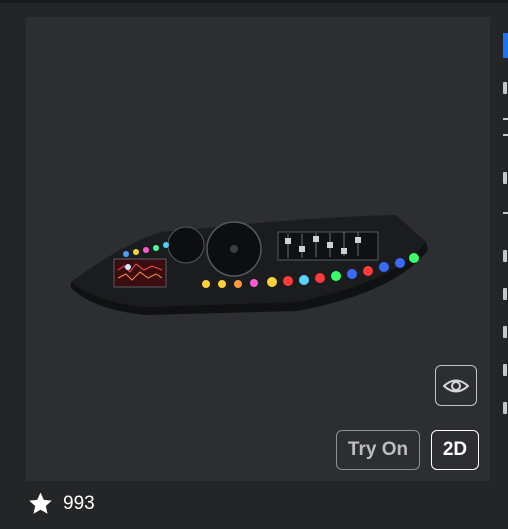 Image resolution: width=508 pixels, height=529 pixels. Describe the element at coordinates (254, 1) in the screenshot. I see `top-bar` at that location.